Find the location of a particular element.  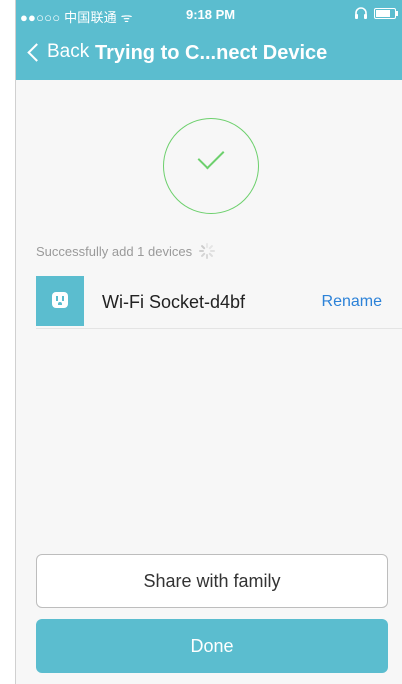

rename-button: Rename is located at coordinates (352, 302).